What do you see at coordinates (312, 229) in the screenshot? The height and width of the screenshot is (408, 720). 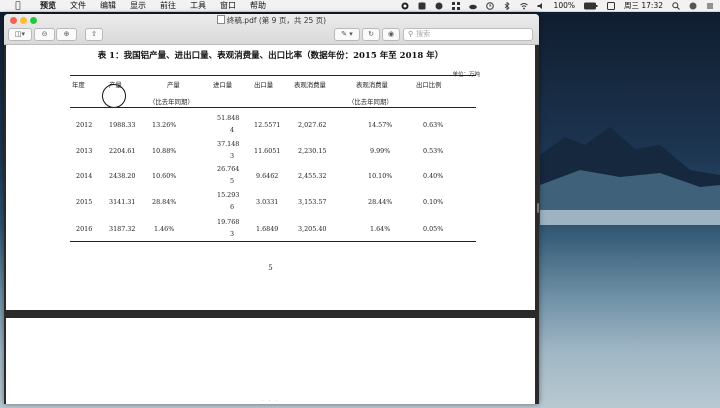 I see `cell-consumption: 3,205.40` at bounding box center [312, 229].